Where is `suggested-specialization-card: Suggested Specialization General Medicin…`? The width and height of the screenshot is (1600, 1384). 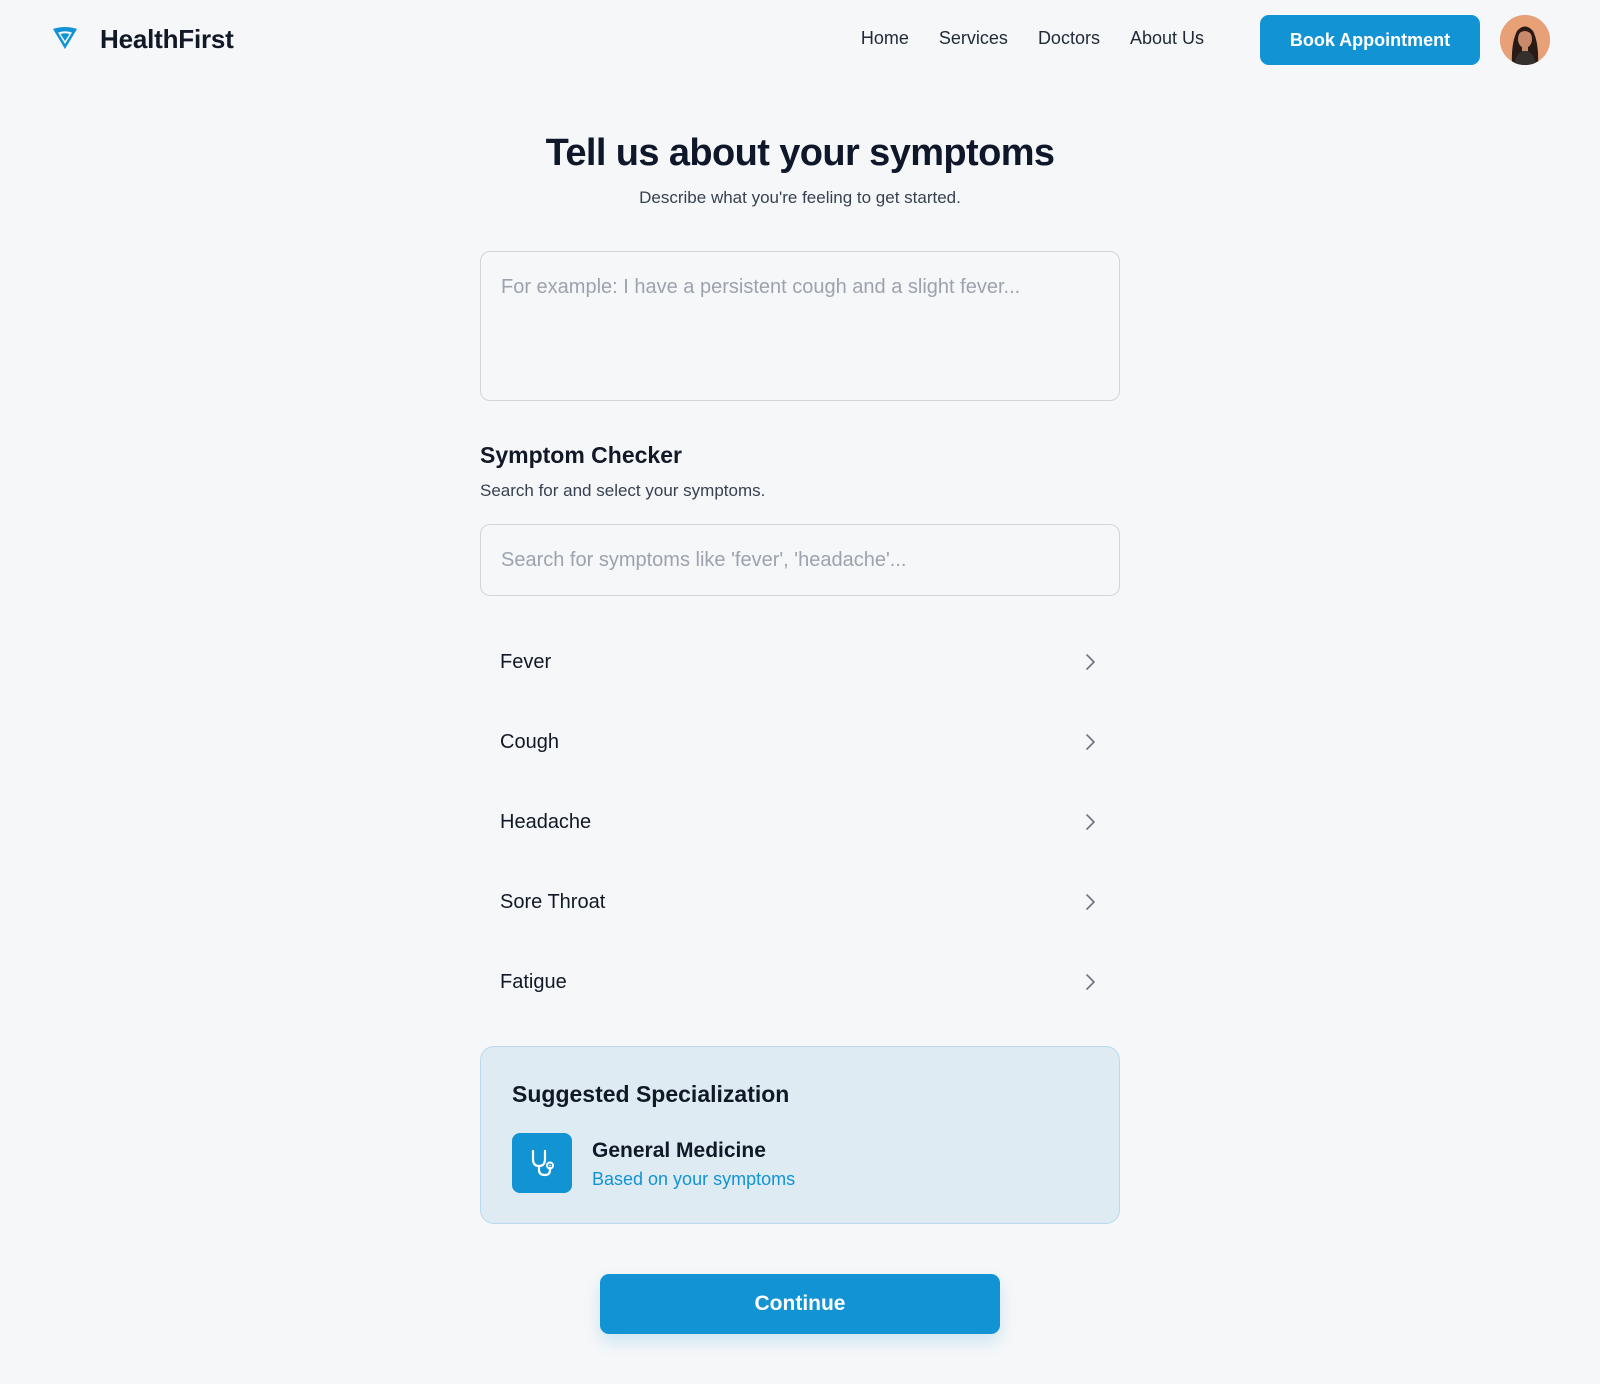
suggested-specialization-card: Suggested Specialization General Medicin… is located at coordinates (800, 1135).